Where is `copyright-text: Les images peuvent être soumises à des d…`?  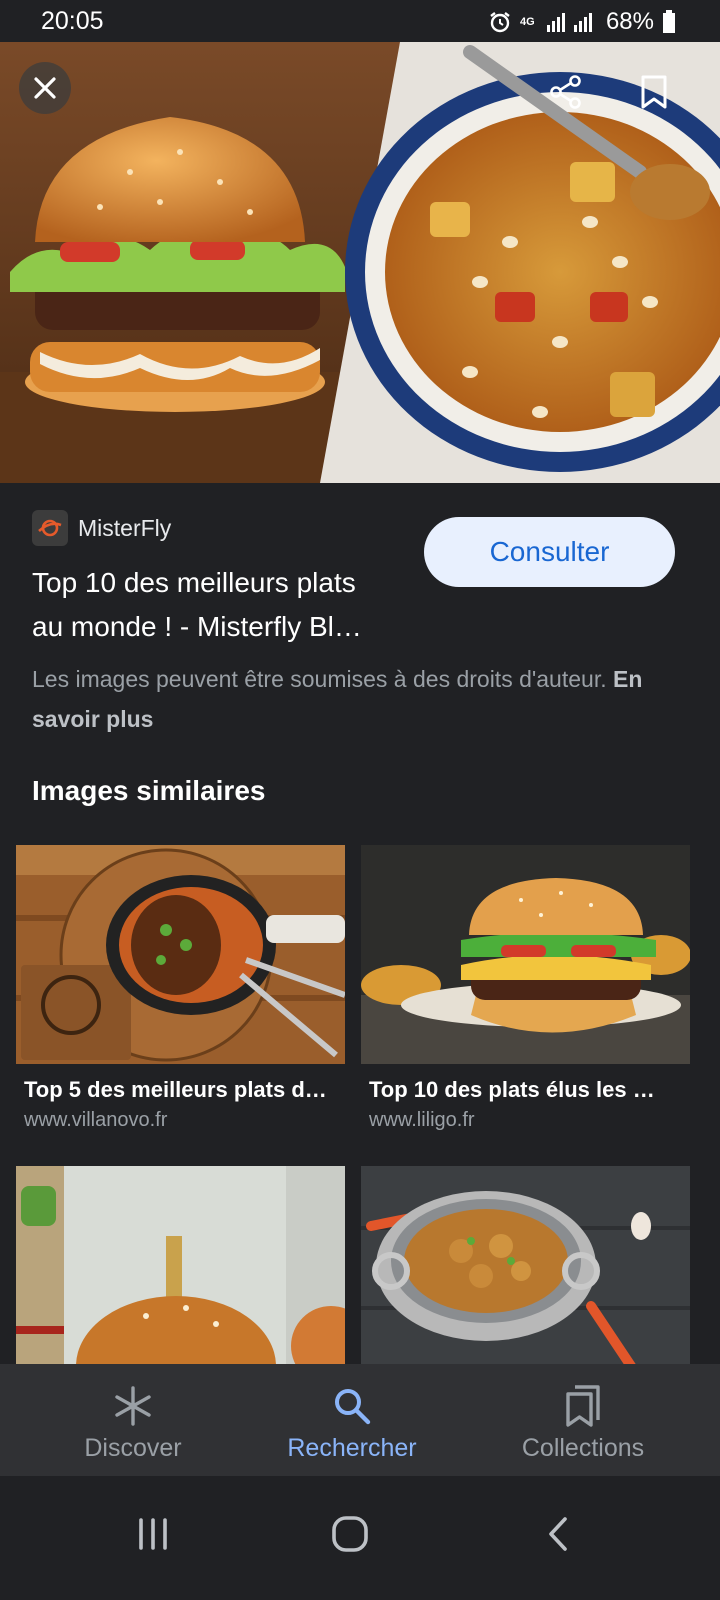
copyright-text: Les images peuvent être soumises à des d… is located at coordinates (322, 679).